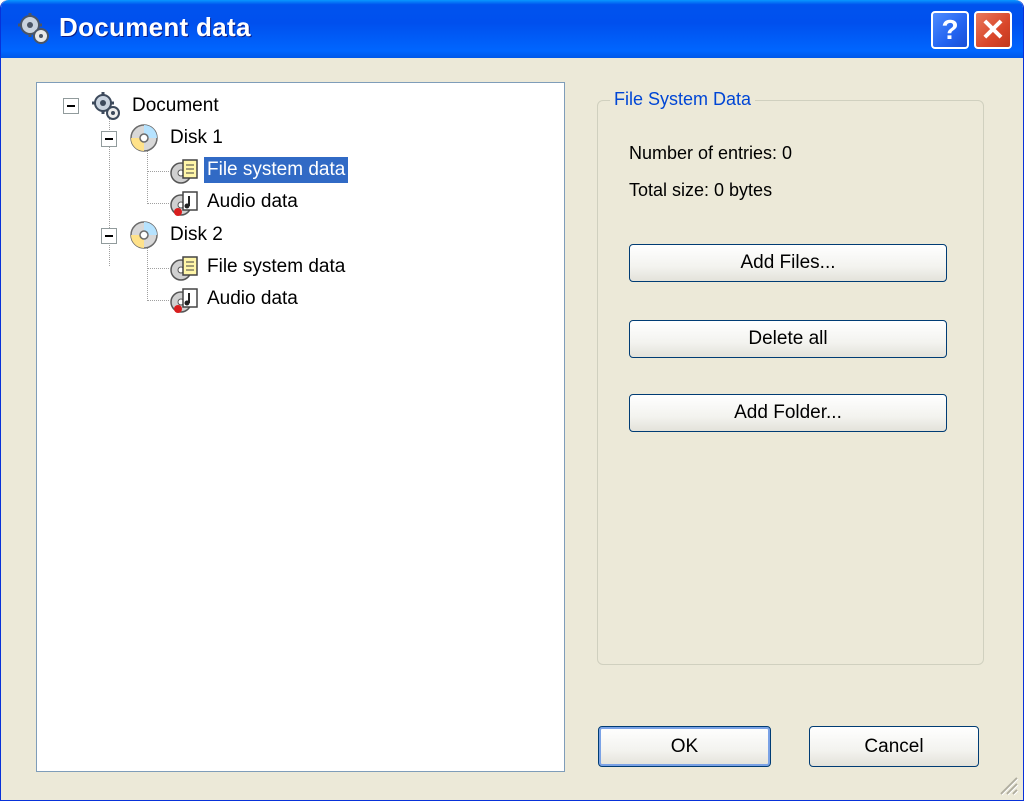 The image size is (1026, 803). Describe the element at coordinates (155, 27) in the screenshot. I see `window-title: Document data` at that location.